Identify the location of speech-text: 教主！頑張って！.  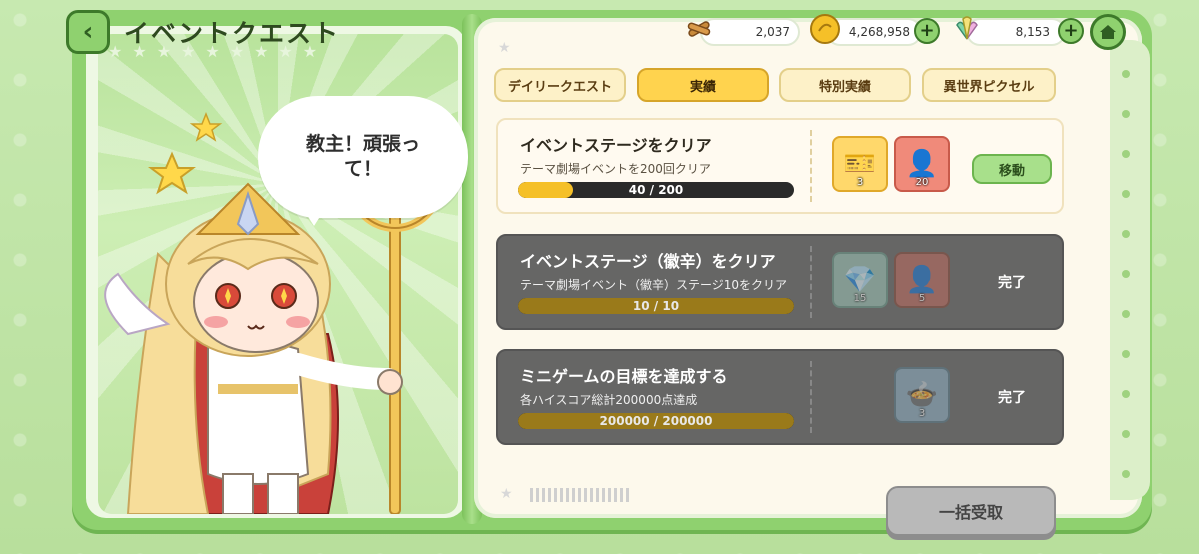
(362, 156).